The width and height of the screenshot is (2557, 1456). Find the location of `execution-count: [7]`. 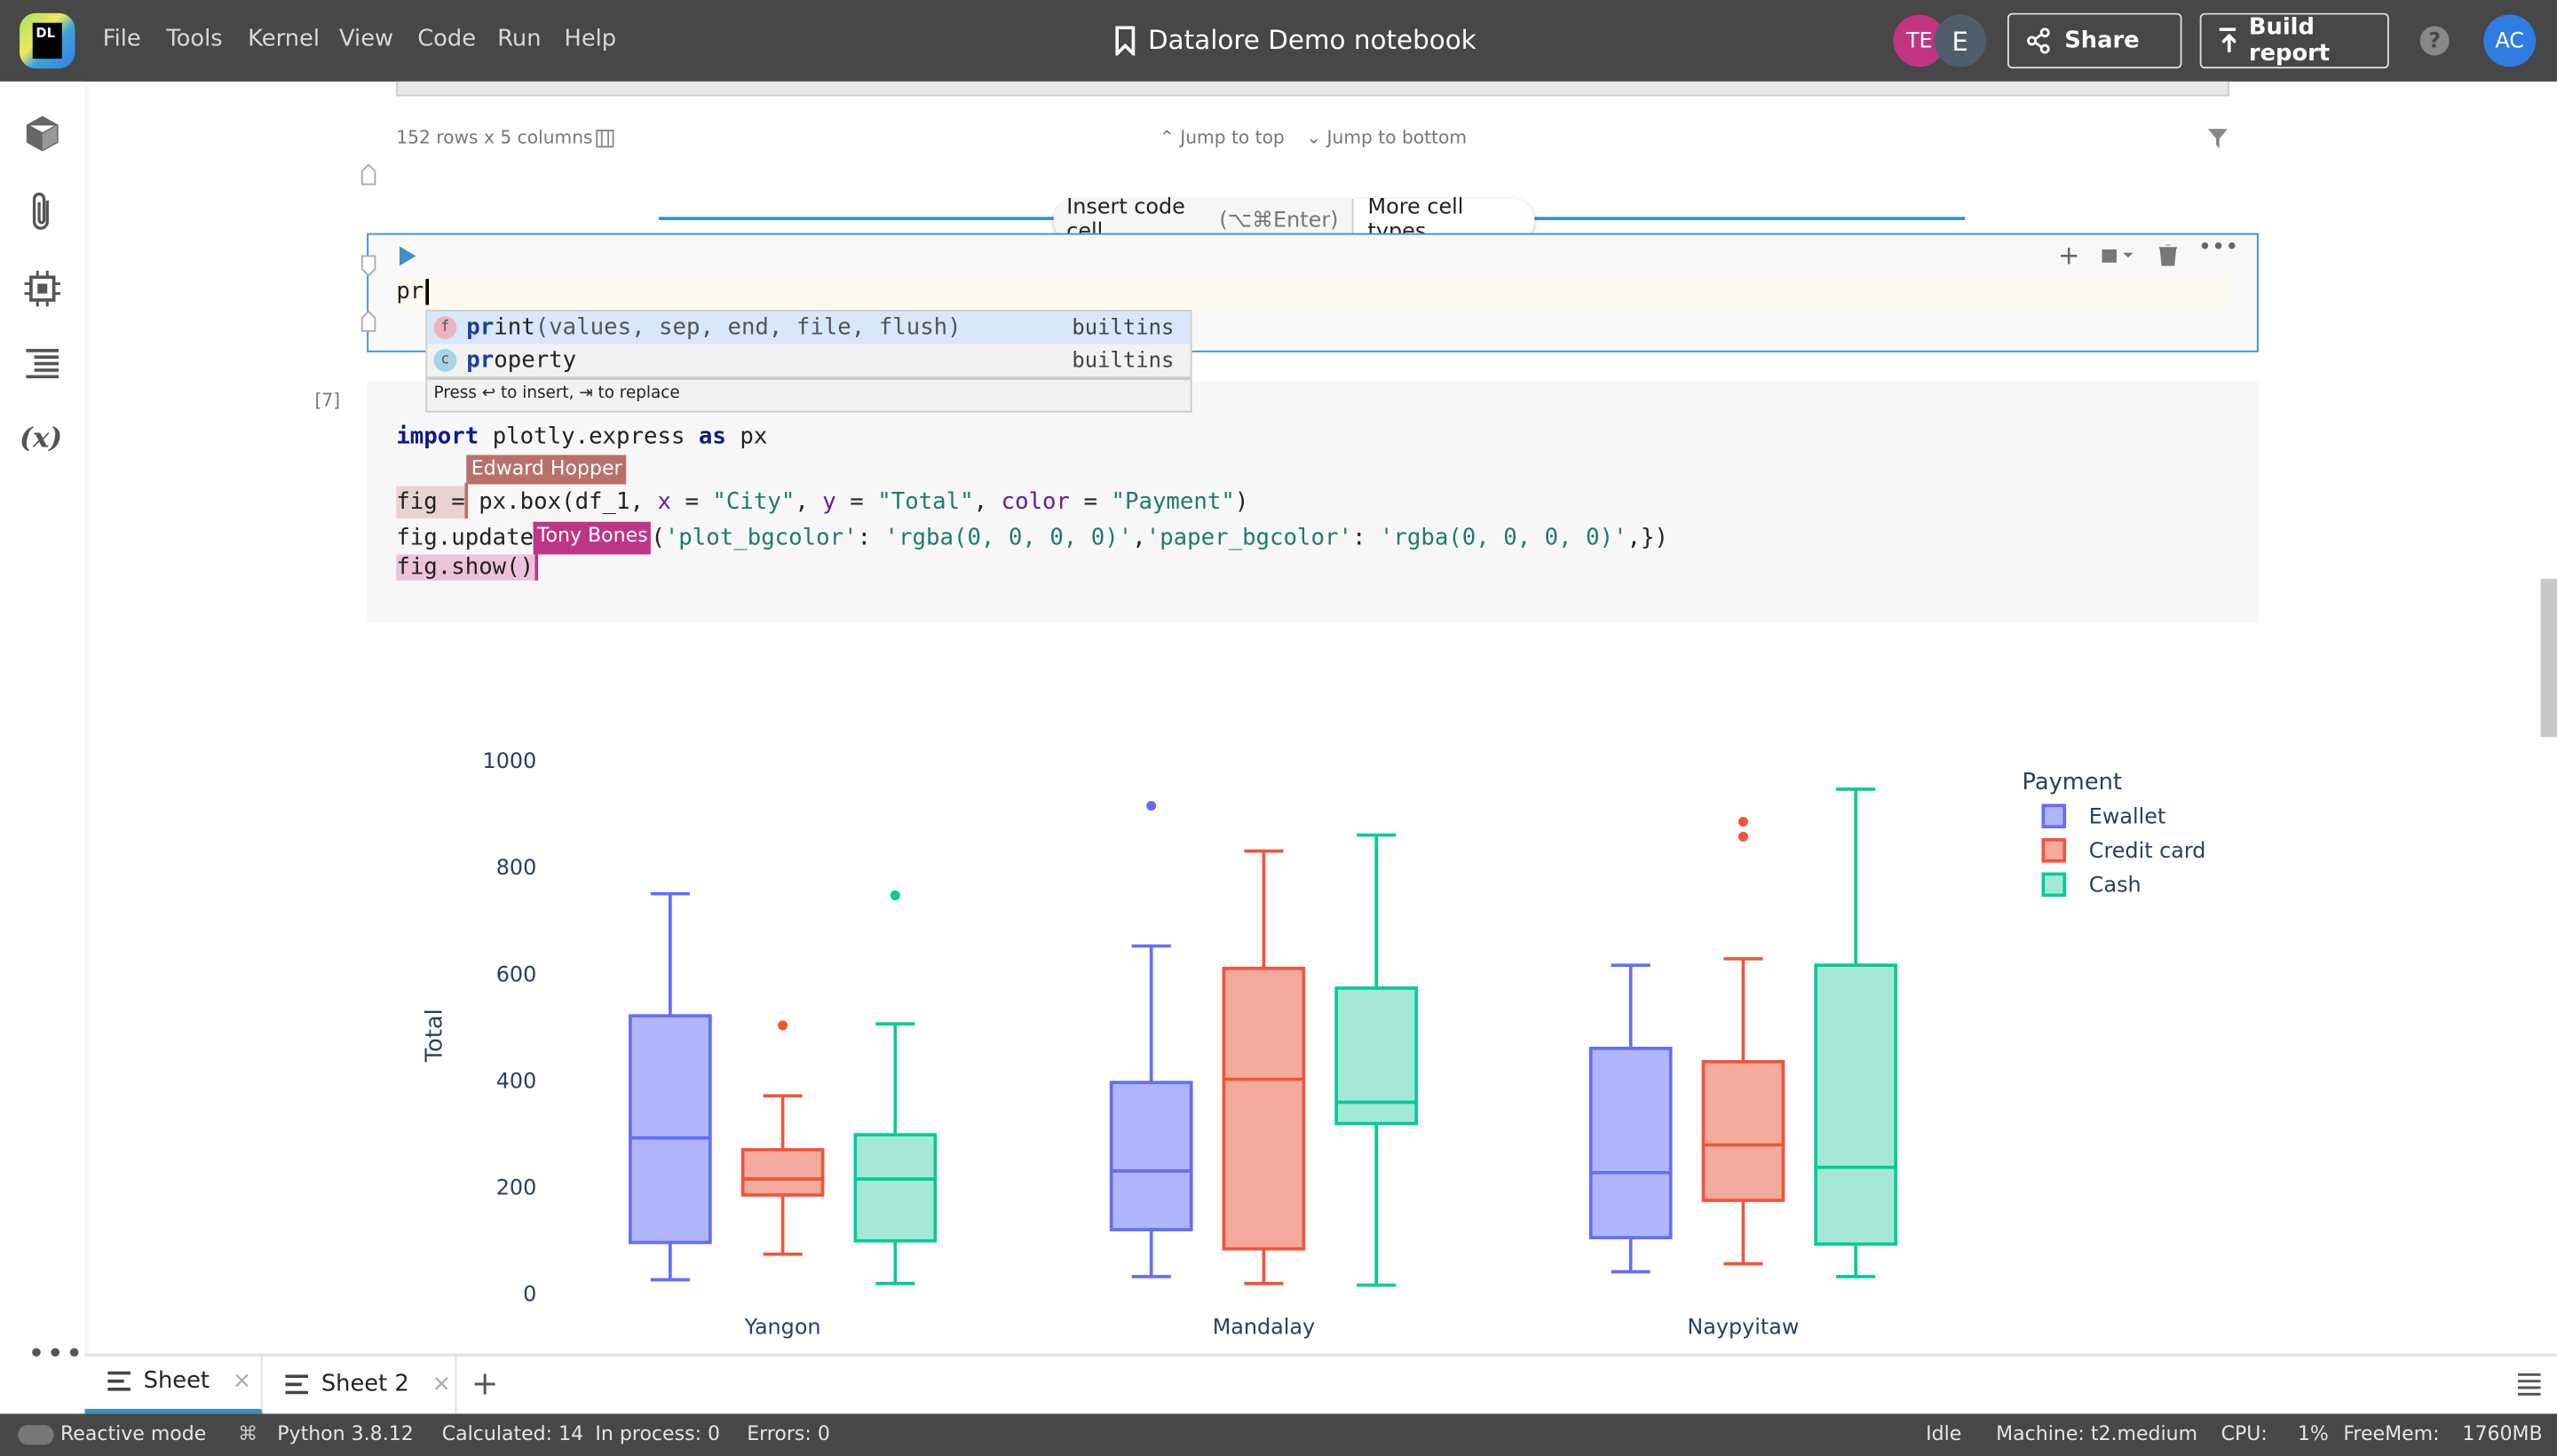

execution-count: [7] is located at coordinates (327, 400).